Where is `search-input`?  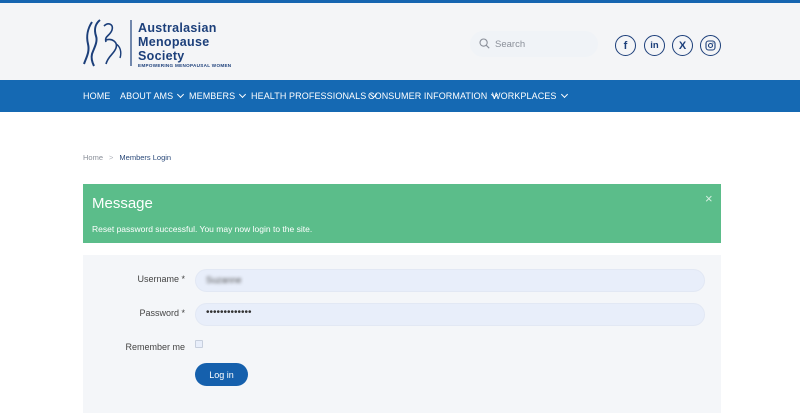
search-input is located at coordinates (542, 44).